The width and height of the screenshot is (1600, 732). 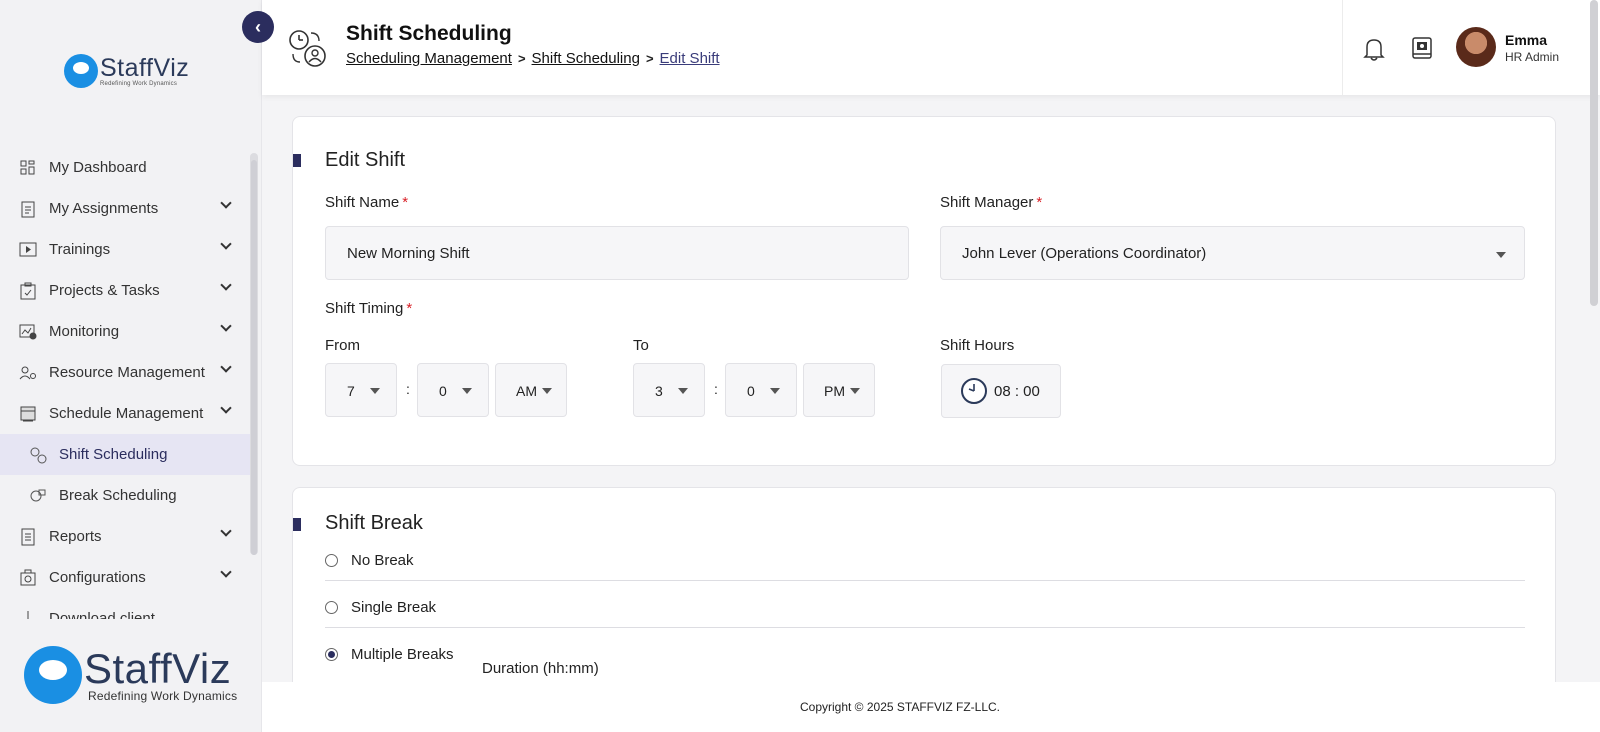 What do you see at coordinates (125, 331) in the screenshot?
I see `sidebar-item-monitoring: Monitoring` at bounding box center [125, 331].